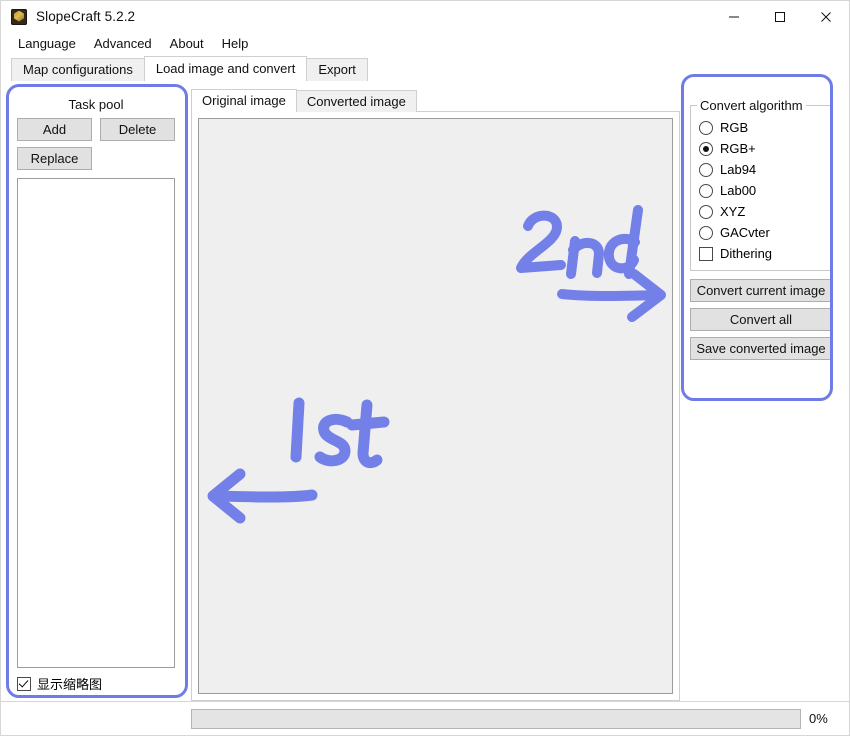 This screenshot has width=850, height=736. I want to click on maximize-icon, so click(780, 16).